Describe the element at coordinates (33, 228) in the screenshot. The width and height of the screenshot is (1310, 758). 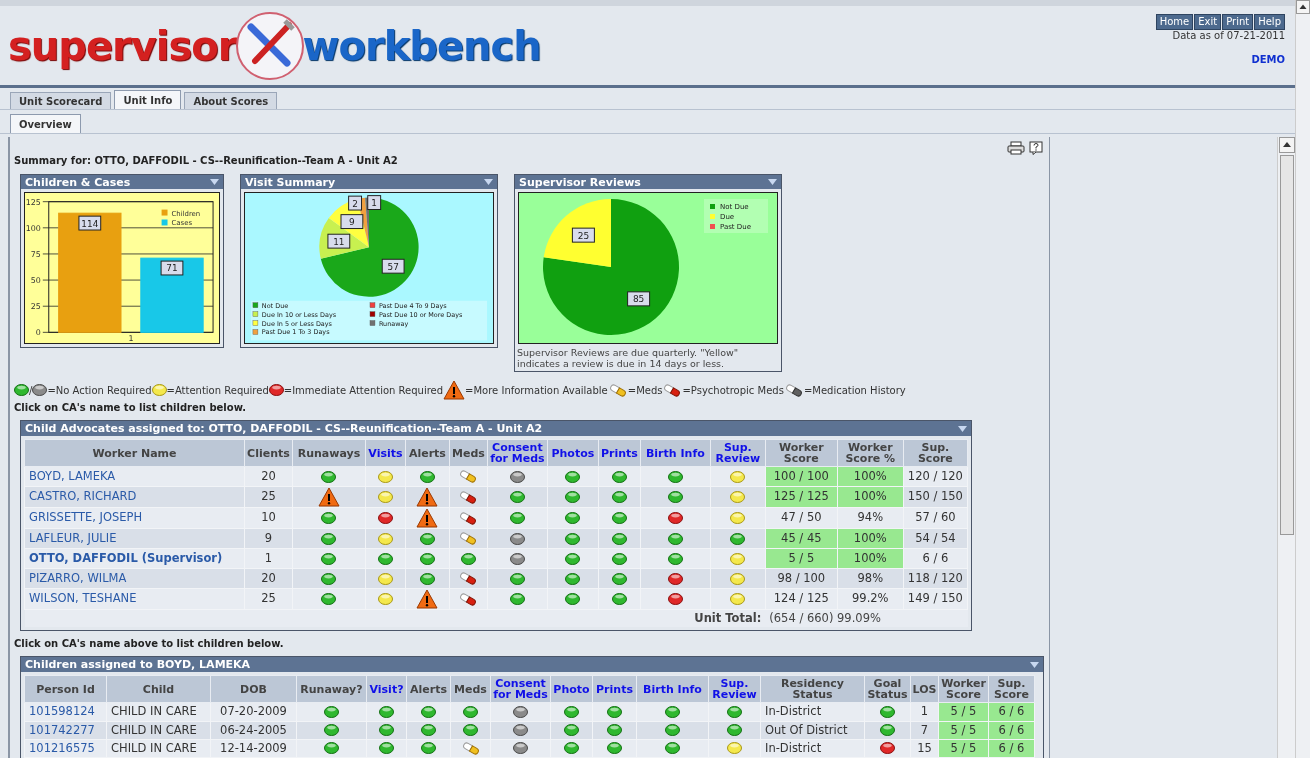
I see `axis-label: 100` at that location.